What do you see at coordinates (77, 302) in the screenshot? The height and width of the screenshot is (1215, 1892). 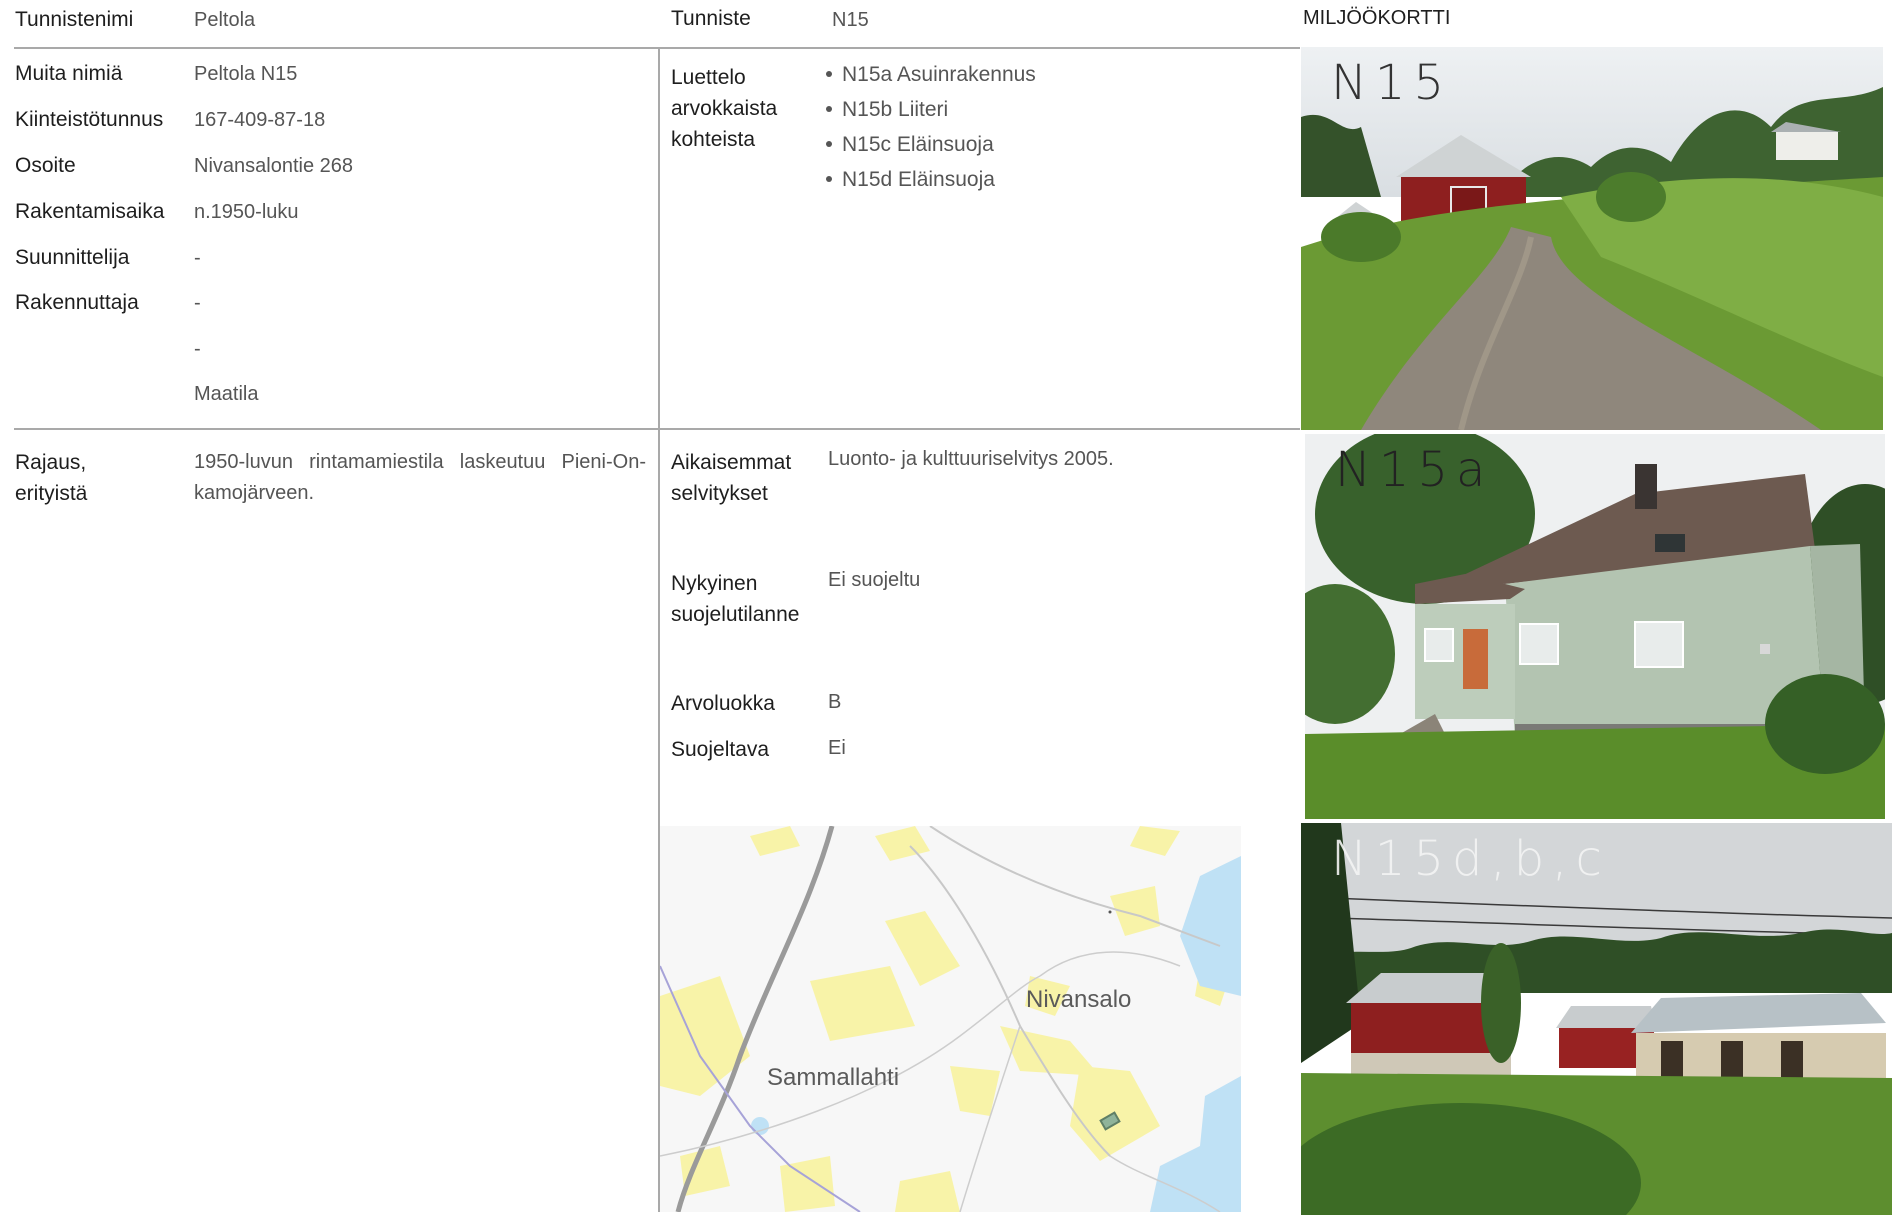 I see `field-label: Rakennuttaja` at bounding box center [77, 302].